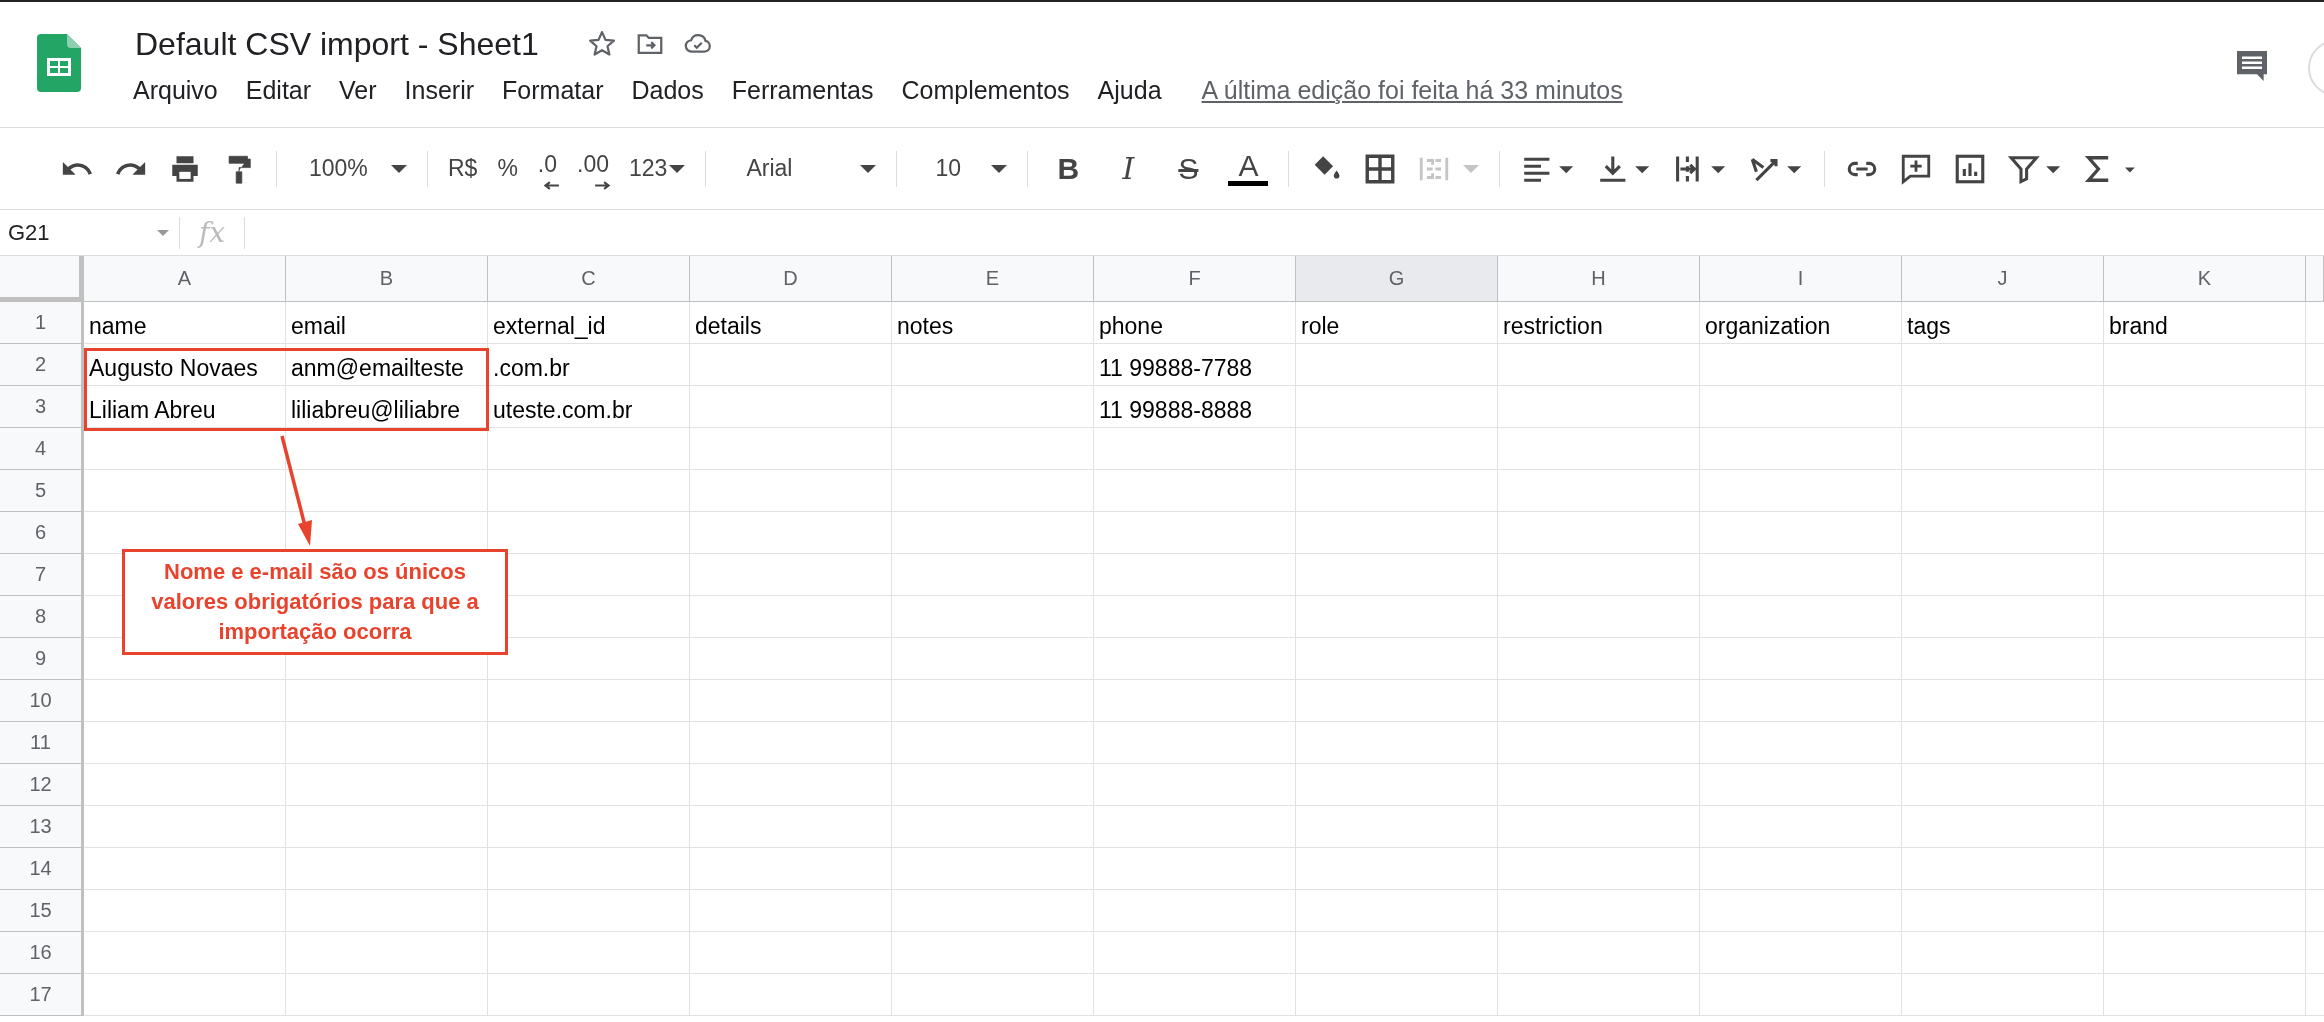  What do you see at coordinates (531, 368) in the screenshot?
I see `table-cell: .com.br` at bounding box center [531, 368].